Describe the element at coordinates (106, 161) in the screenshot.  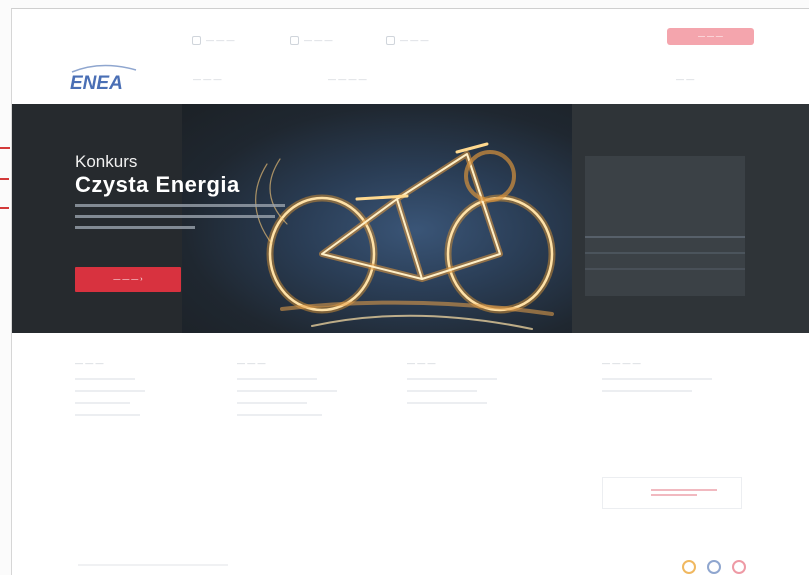
I see `hero-title-line1: Konkurs` at that location.